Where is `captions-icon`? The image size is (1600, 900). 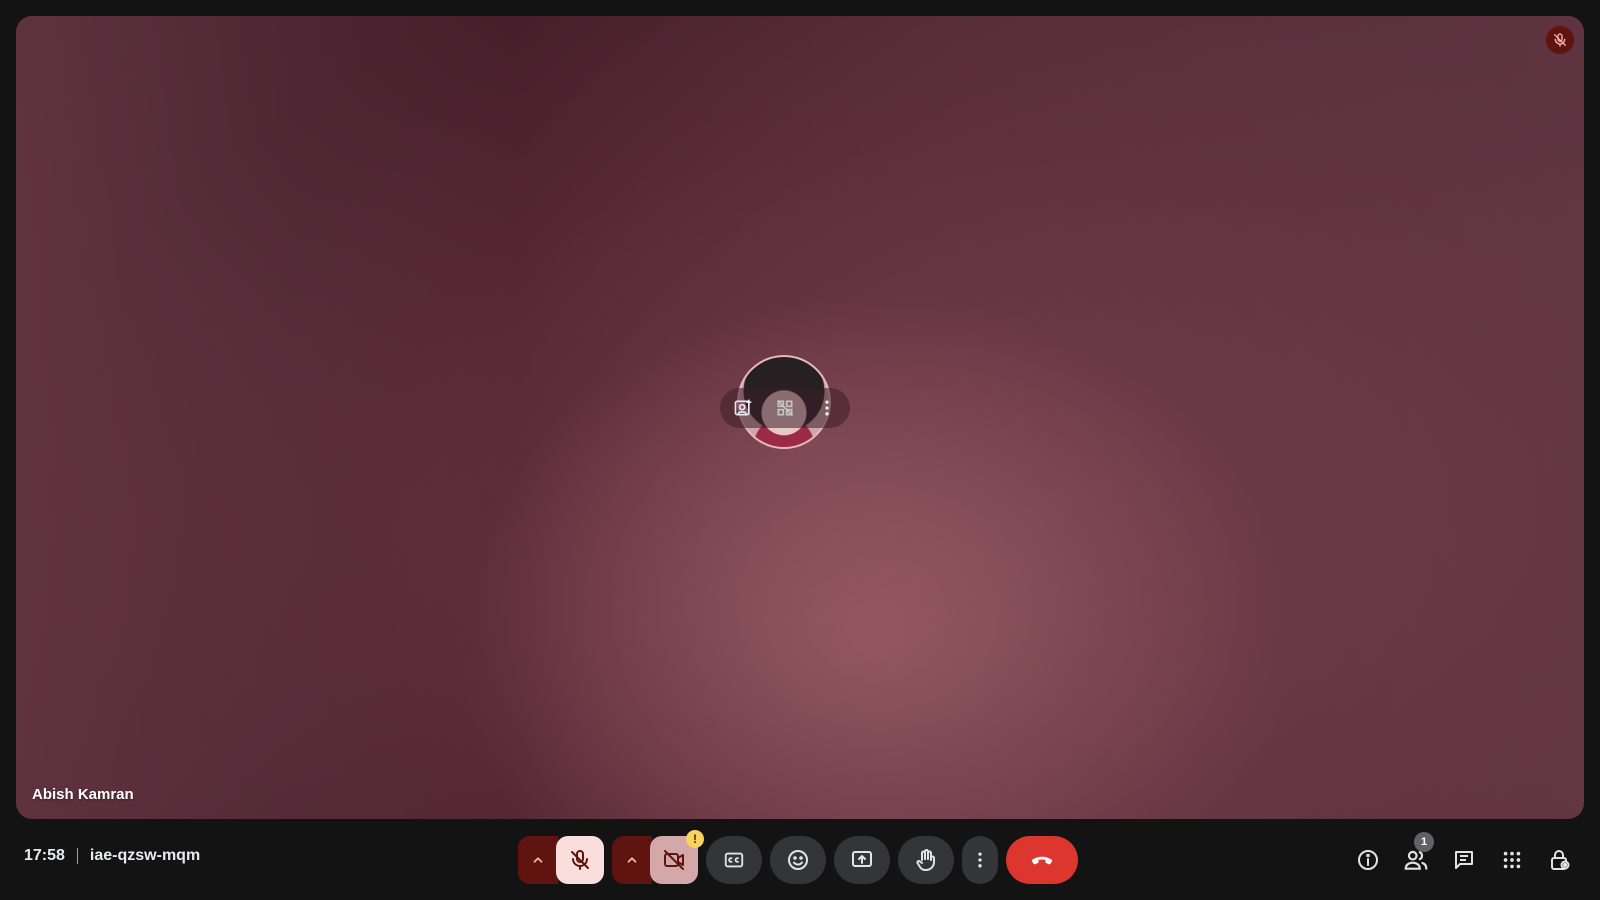
captions-icon is located at coordinates (734, 860).